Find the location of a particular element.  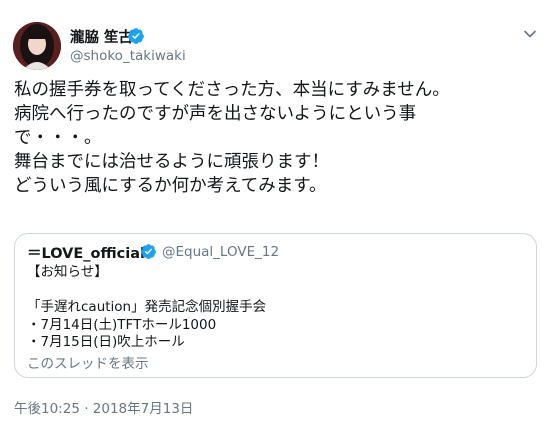

avatar-image is located at coordinates (37, 46).